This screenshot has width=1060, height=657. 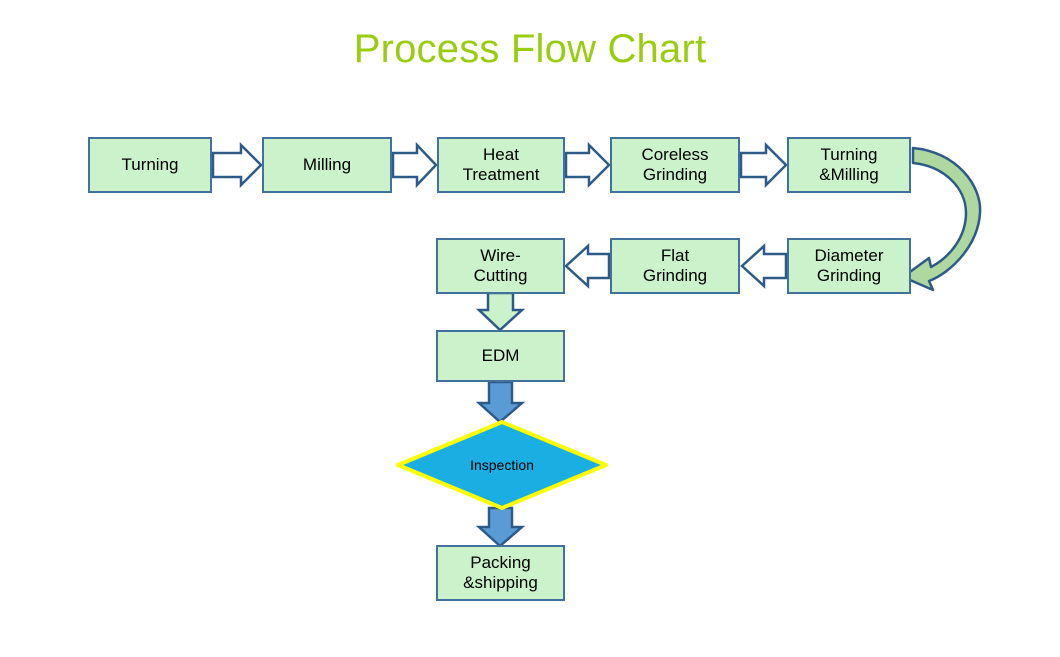 I want to click on node-flat-grinding-label: Flat Grinding, so click(x=675, y=265).